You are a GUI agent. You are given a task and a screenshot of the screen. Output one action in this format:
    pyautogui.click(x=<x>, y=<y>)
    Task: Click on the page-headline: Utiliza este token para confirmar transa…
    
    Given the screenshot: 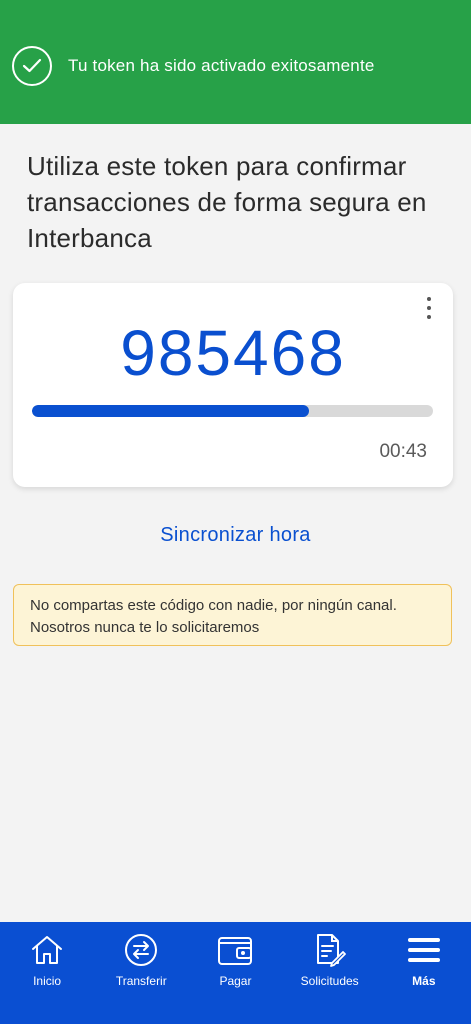 What is the action you would take?
    pyautogui.click(x=227, y=202)
    